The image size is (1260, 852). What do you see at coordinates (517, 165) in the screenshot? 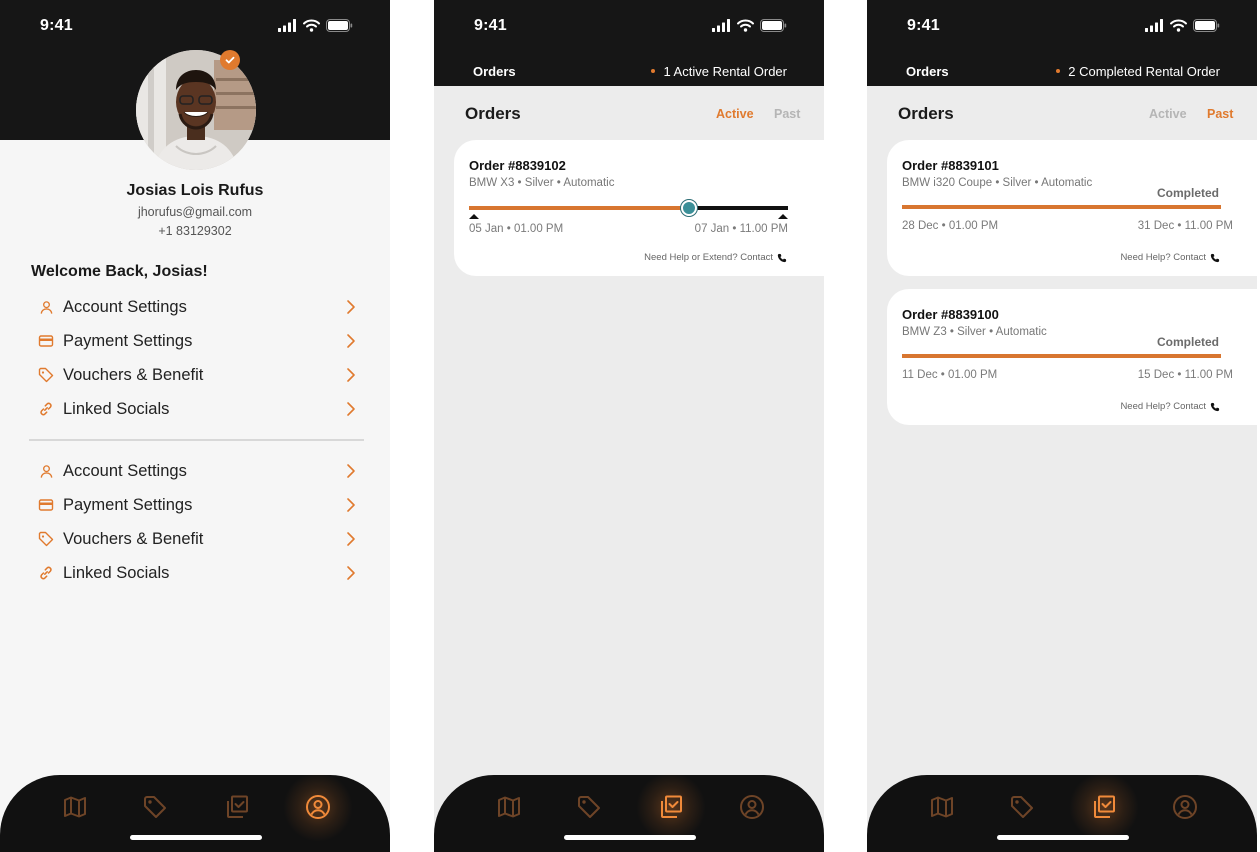
I see `order-title: Order #8839102` at bounding box center [517, 165].